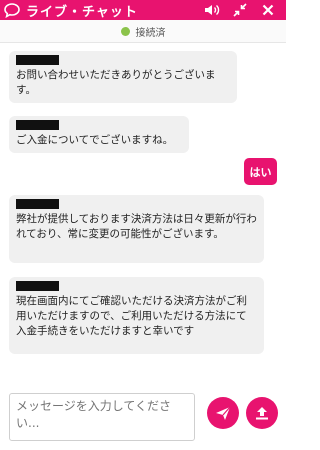 The height and width of the screenshot is (450, 320). I want to click on minimize-button, so click(240, 10).